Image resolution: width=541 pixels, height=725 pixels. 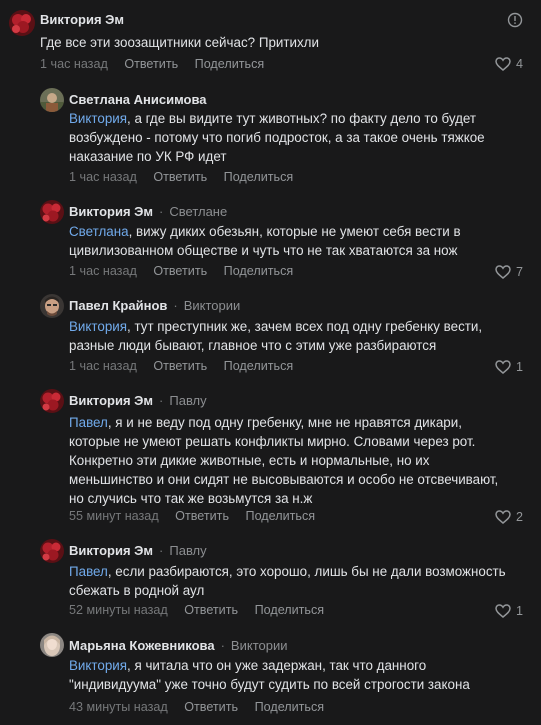 I want to click on comment-meta: 55 минут назад Ответить Поделиться, so click(x=198, y=516).